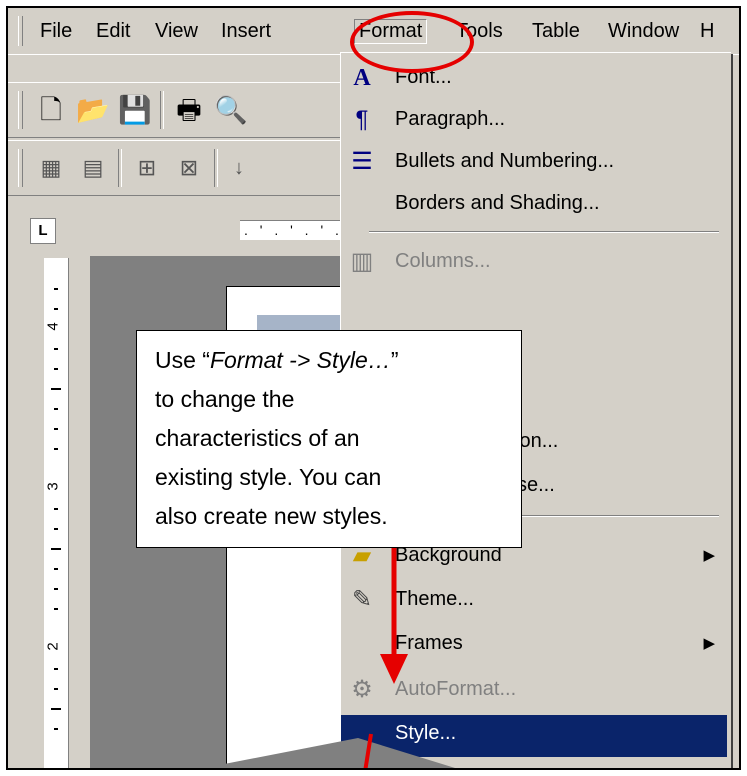 Image resolution: width=747 pixels, height=776 pixels. What do you see at coordinates (329, 753) in the screenshot?
I see `callout-pointer` at bounding box center [329, 753].